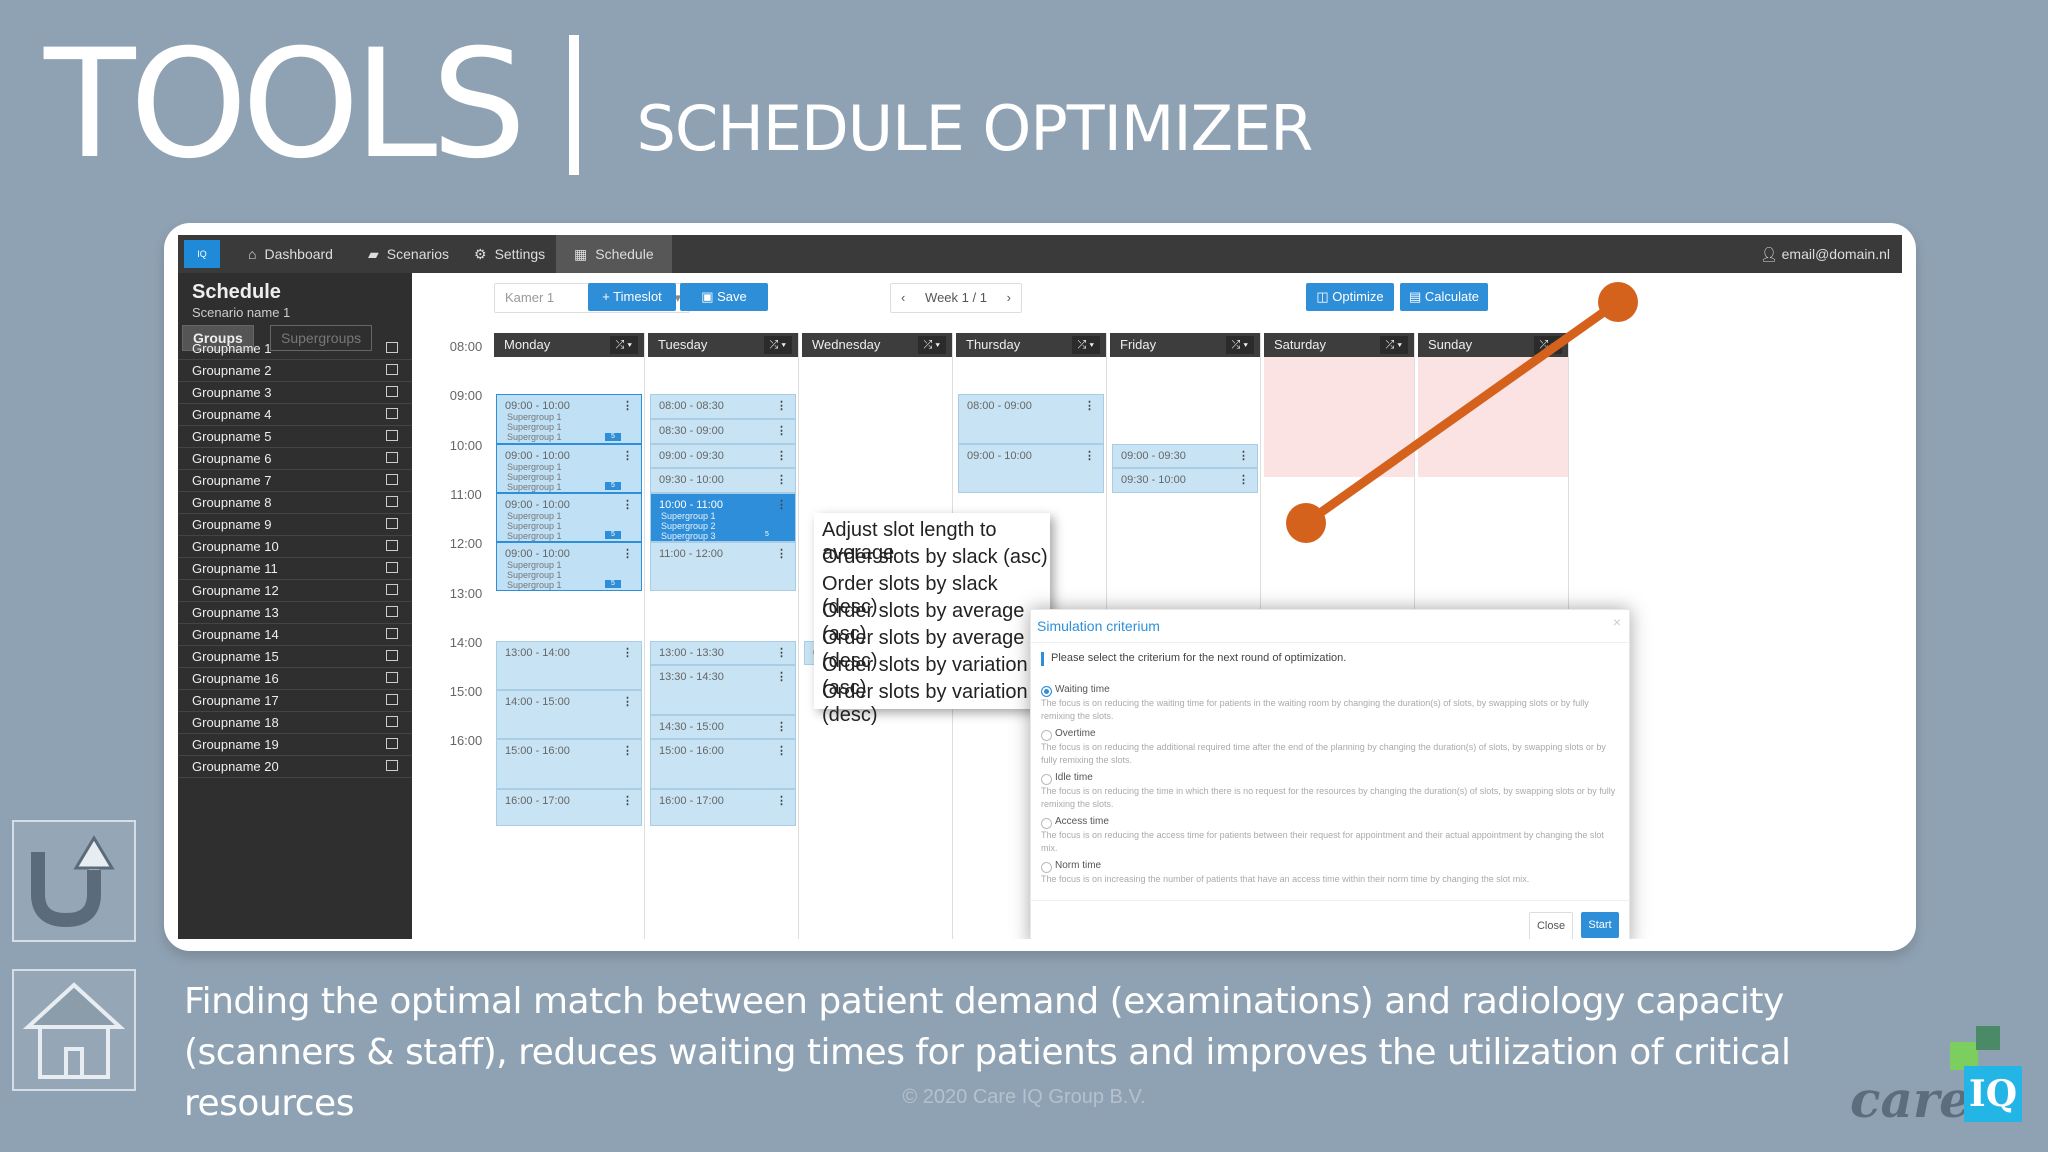 The width and height of the screenshot is (2048, 1152). I want to click on leader-end-dot, so click(1618, 302).